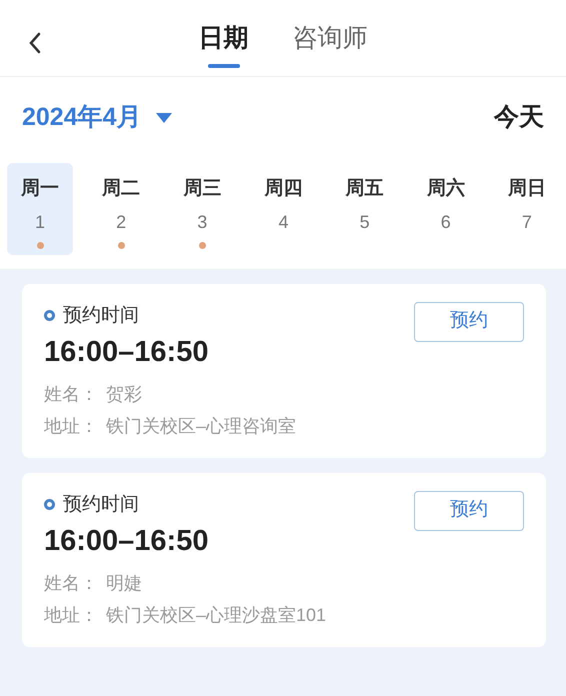 The image size is (566, 696). I want to click on address-value: 铁门关校区–心理咨询室, so click(201, 426).